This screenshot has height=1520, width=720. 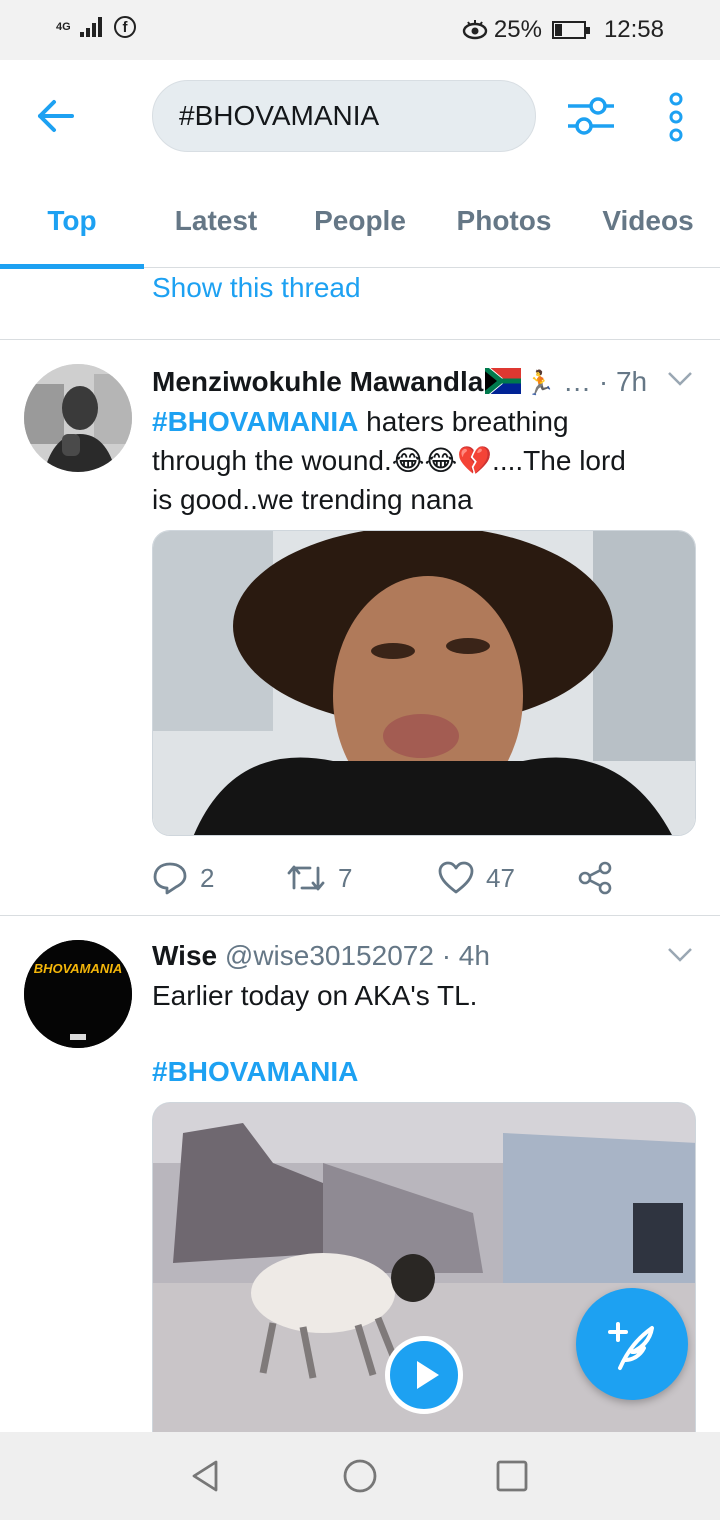 What do you see at coordinates (306, 878) in the screenshot?
I see `retweet-icon` at bounding box center [306, 878].